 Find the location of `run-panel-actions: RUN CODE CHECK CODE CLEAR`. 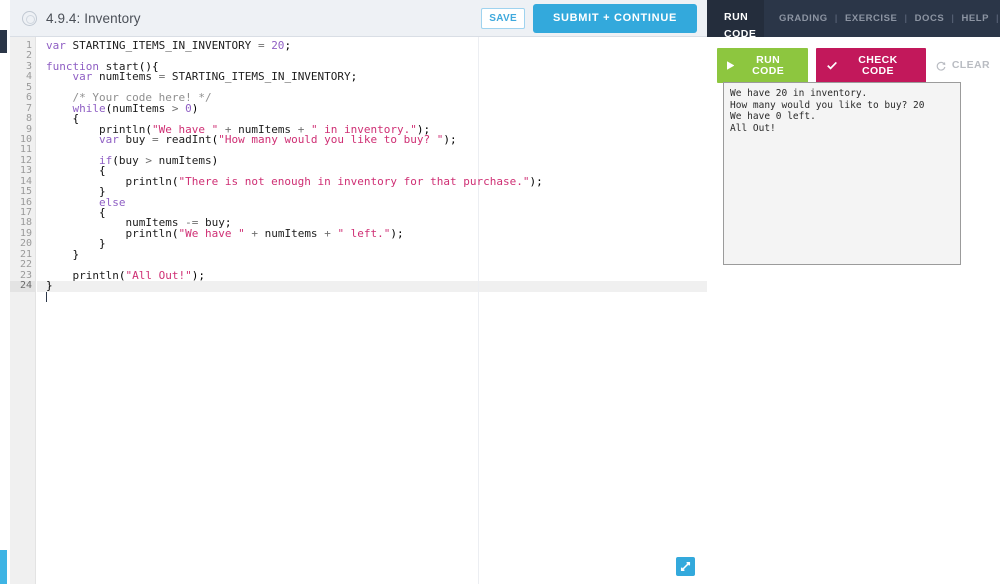

run-panel-actions: RUN CODE CHECK CODE CLEAR is located at coordinates (858, 65).